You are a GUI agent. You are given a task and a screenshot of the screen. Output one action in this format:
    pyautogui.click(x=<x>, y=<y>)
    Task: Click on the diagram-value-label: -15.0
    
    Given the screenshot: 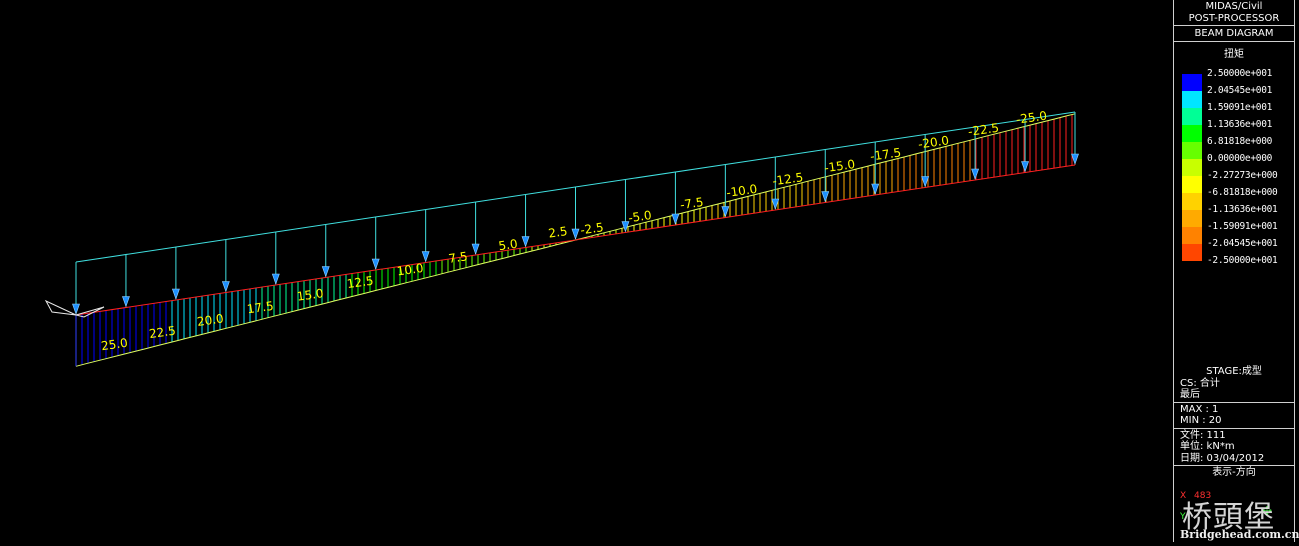 What is the action you would take?
    pyautogui.click(x=839, y=166)
    